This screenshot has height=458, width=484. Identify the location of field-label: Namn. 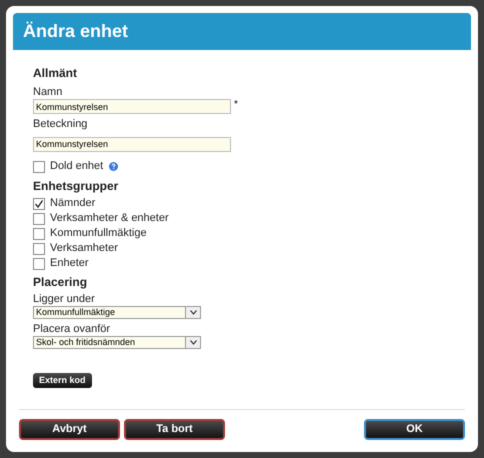
(48, 92).